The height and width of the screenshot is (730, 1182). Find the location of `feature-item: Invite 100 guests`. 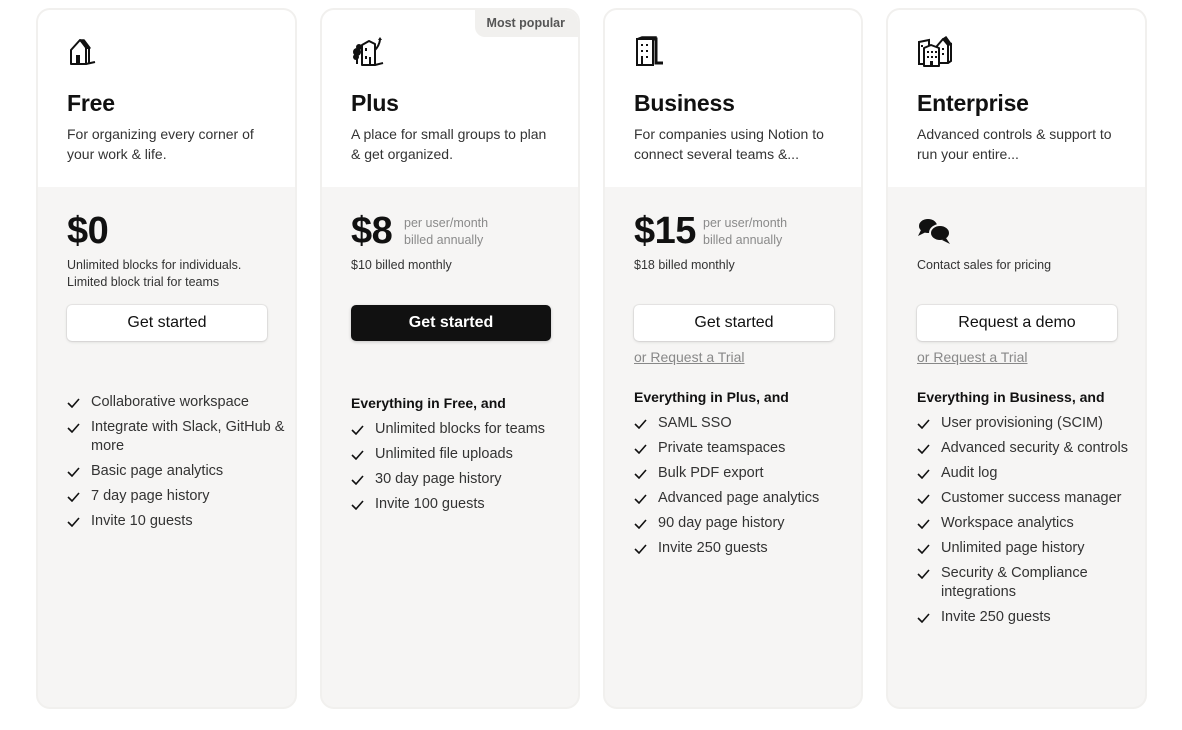

feature-item: Invite 100 guests is located at coordinates (461, 504).